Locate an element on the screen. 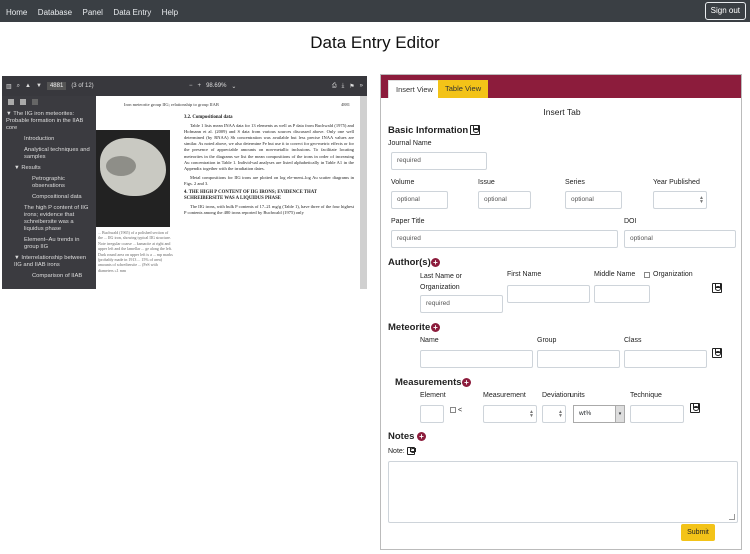 Image resolution: width=750 pixels, height=554 pixels. nav-links: Home Database Panel Data Entry Help is located at coordinates (95, 11).